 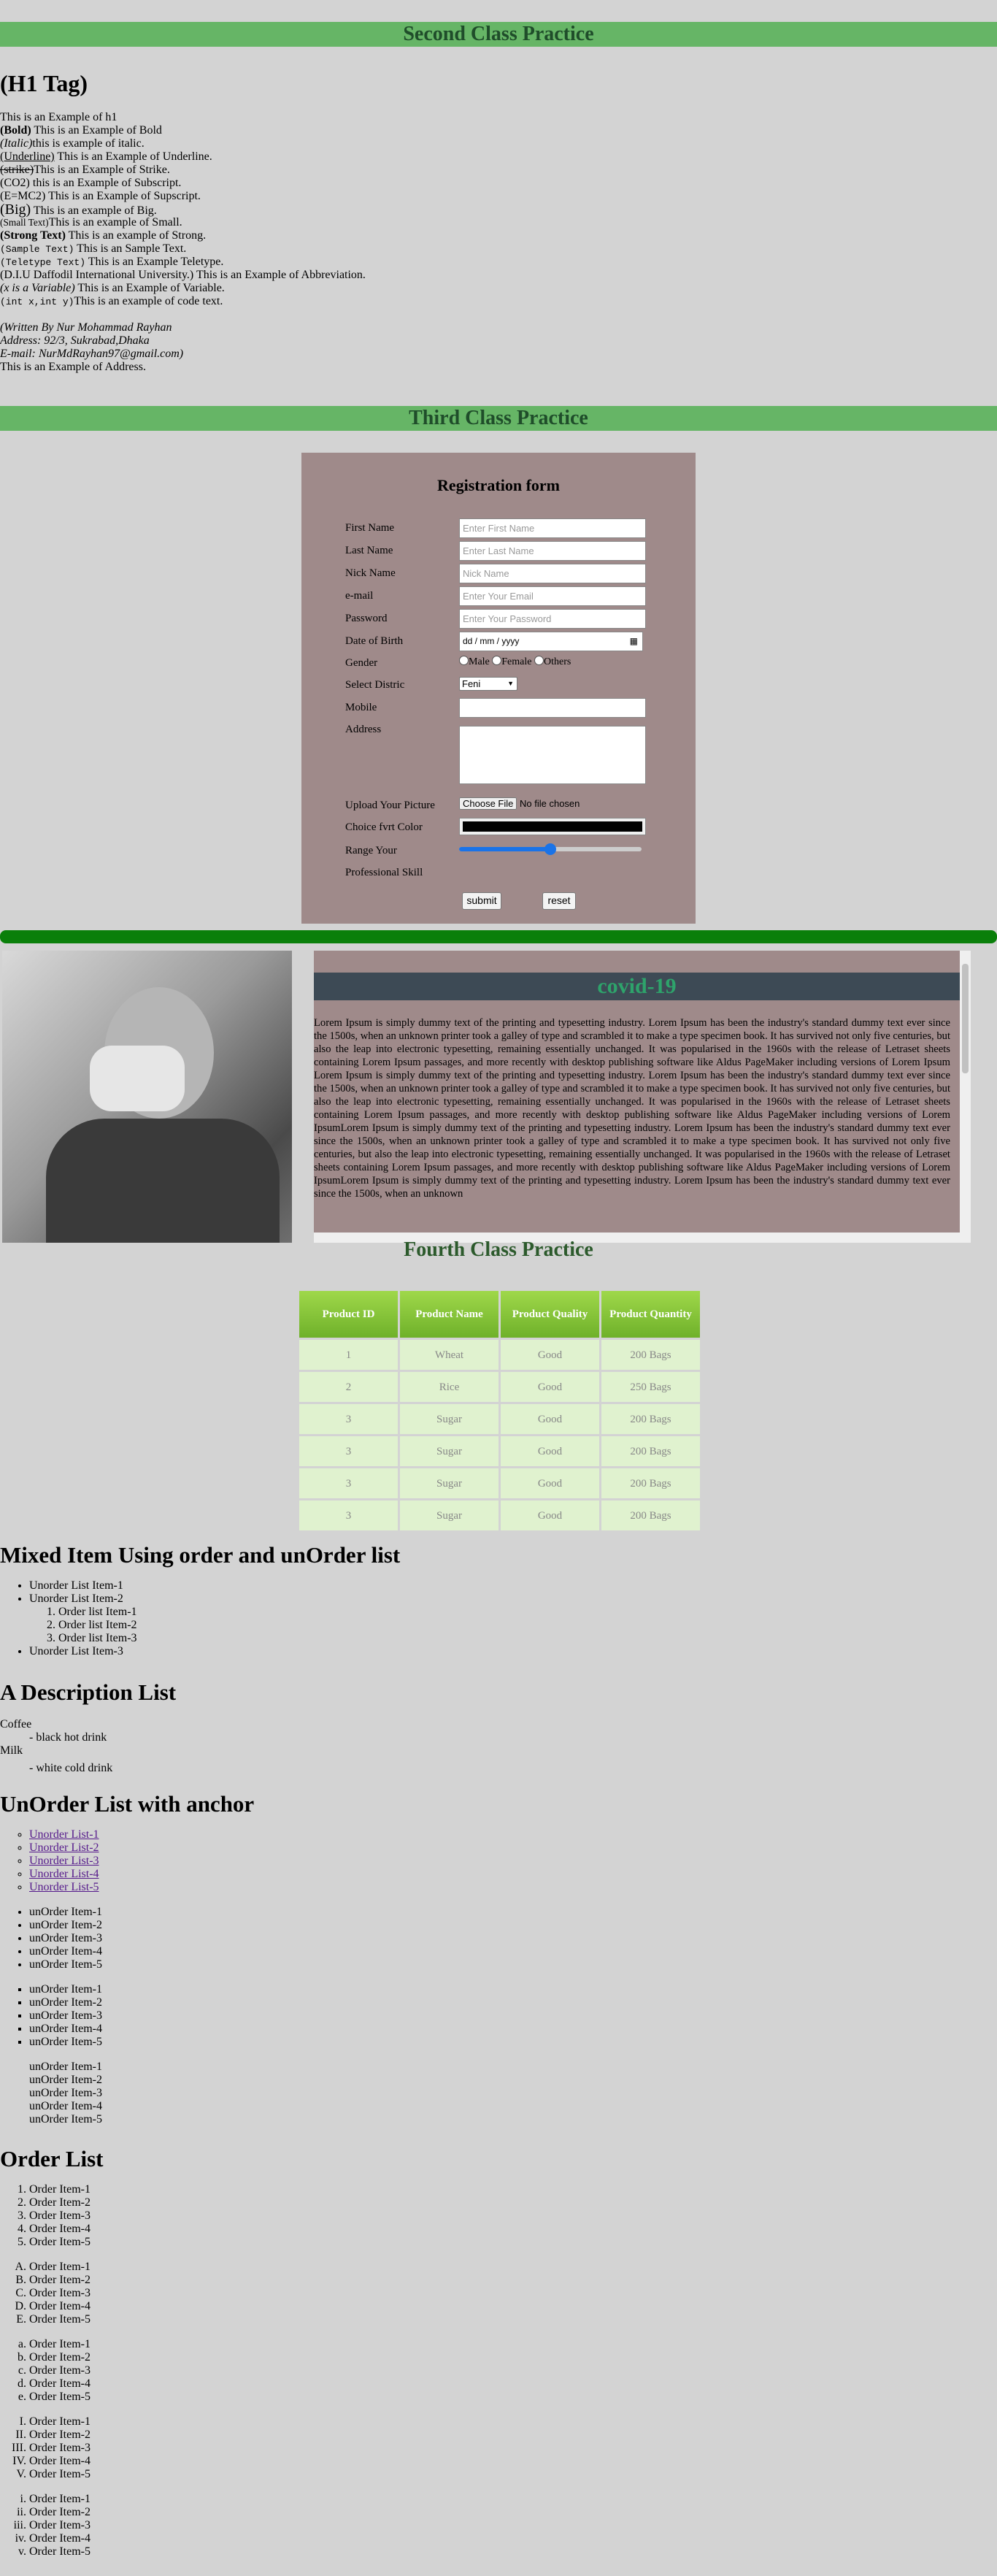 What do you see at coordinates (73, 143) in the screenshot?
I see `line-italic: (Italic)this is example of italic.` at bounding box center [73, 143].